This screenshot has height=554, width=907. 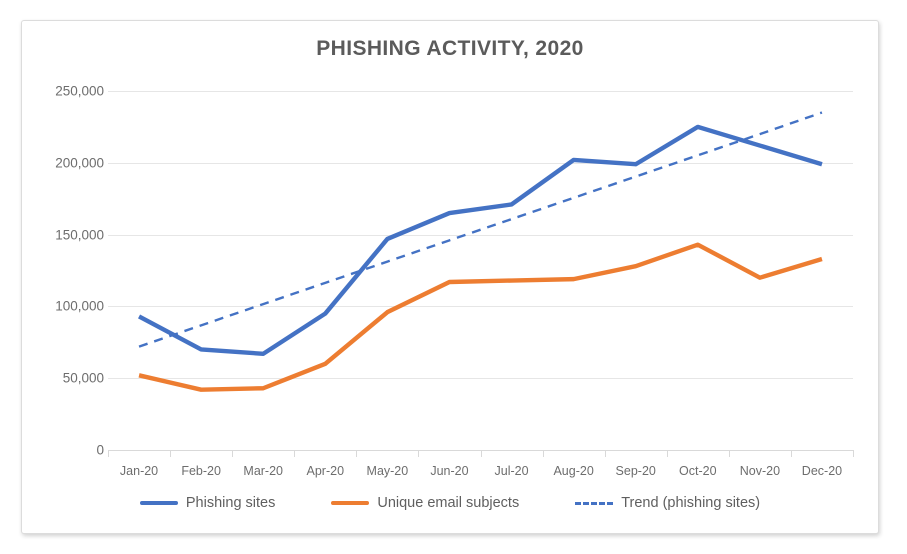 I want to click on legend-item: Unique email subjects, so click(x=425, y=503).